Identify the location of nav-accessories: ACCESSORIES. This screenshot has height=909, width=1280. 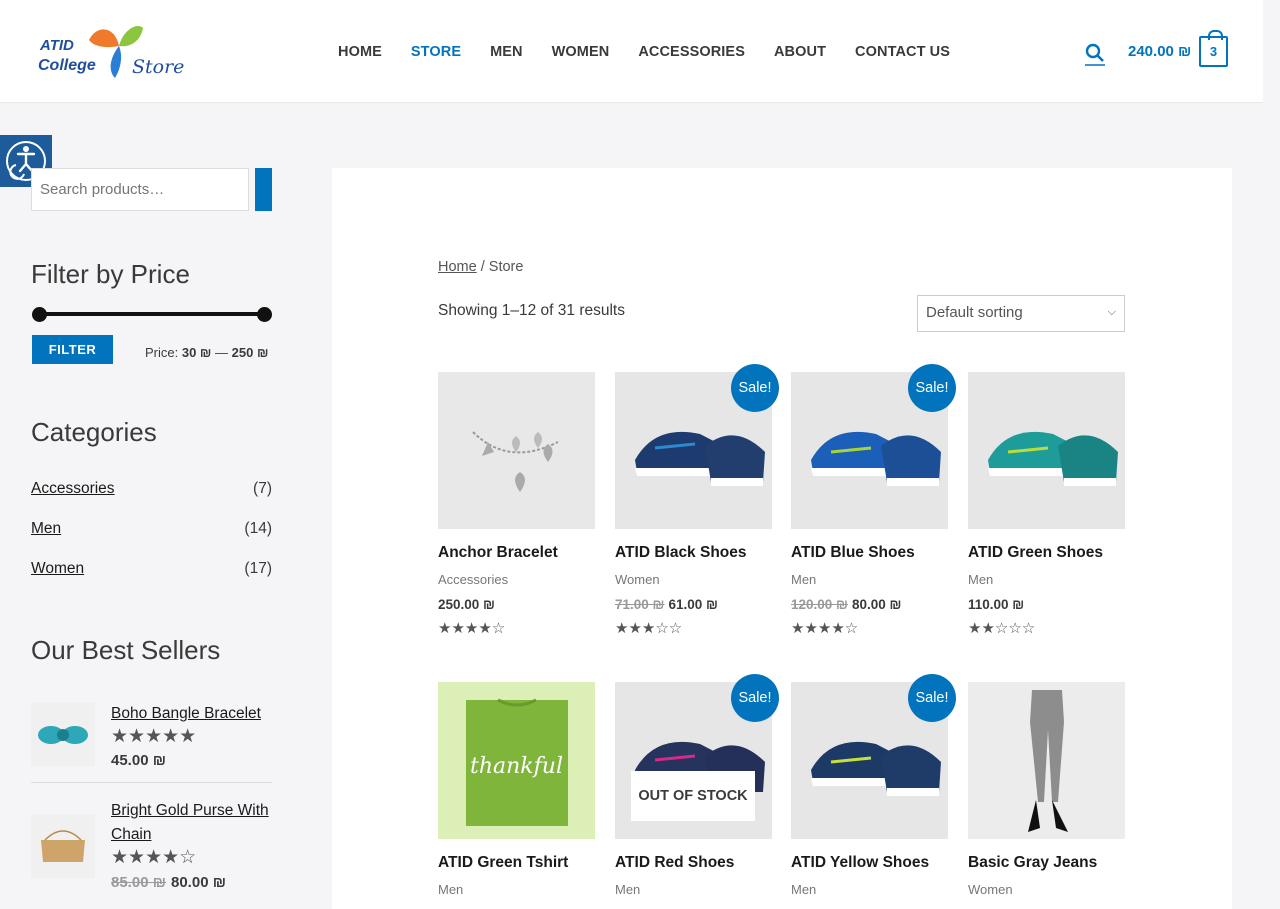
(691, 52).